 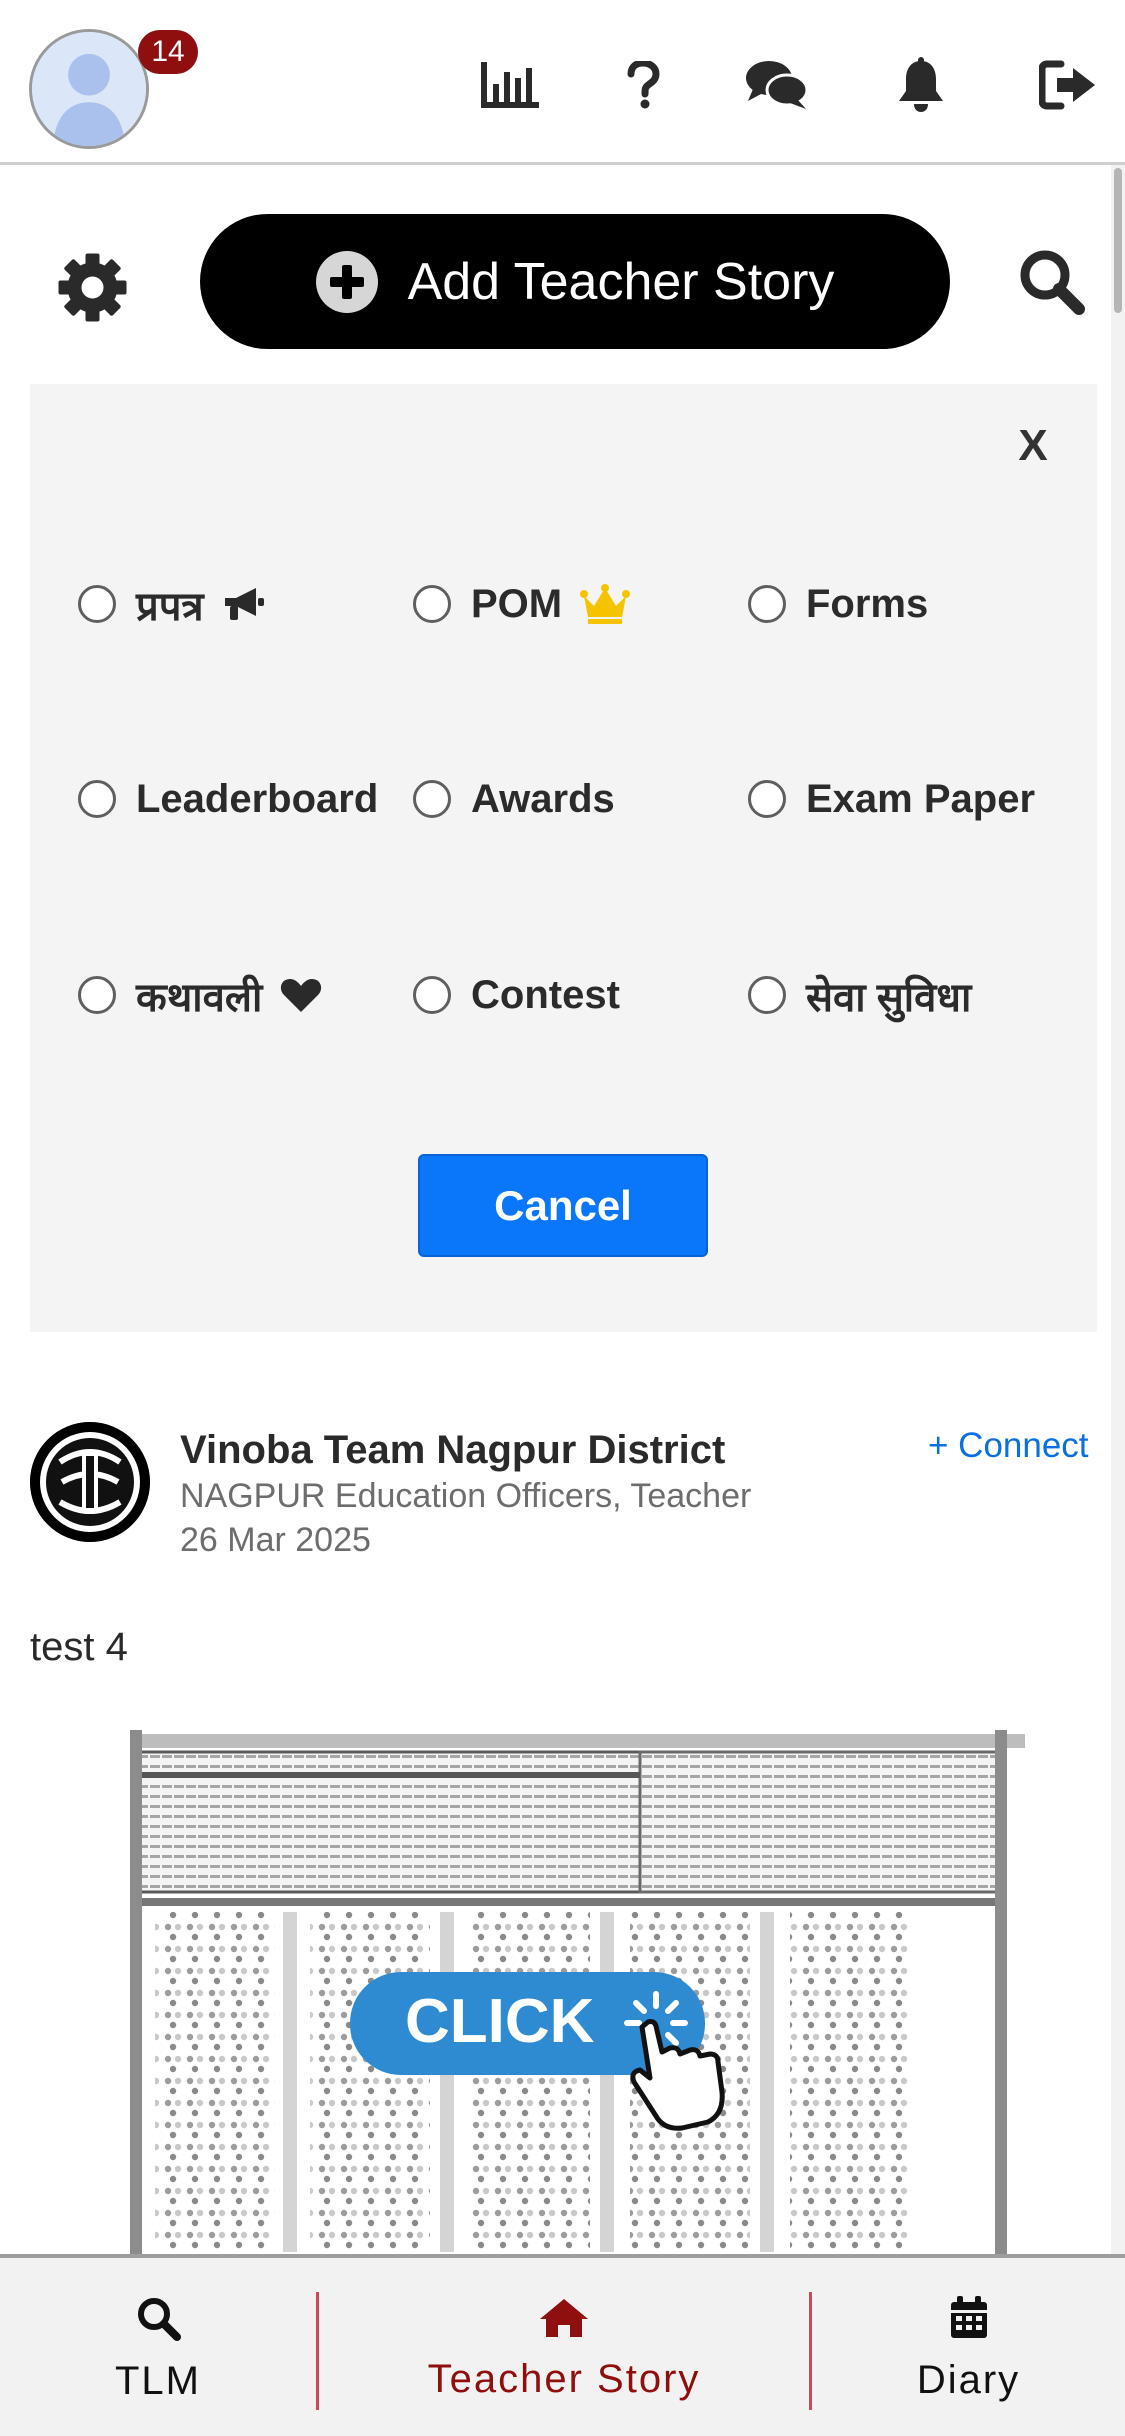 I want to click on nav-item-label: Diary, so click(x=968, y=2379).